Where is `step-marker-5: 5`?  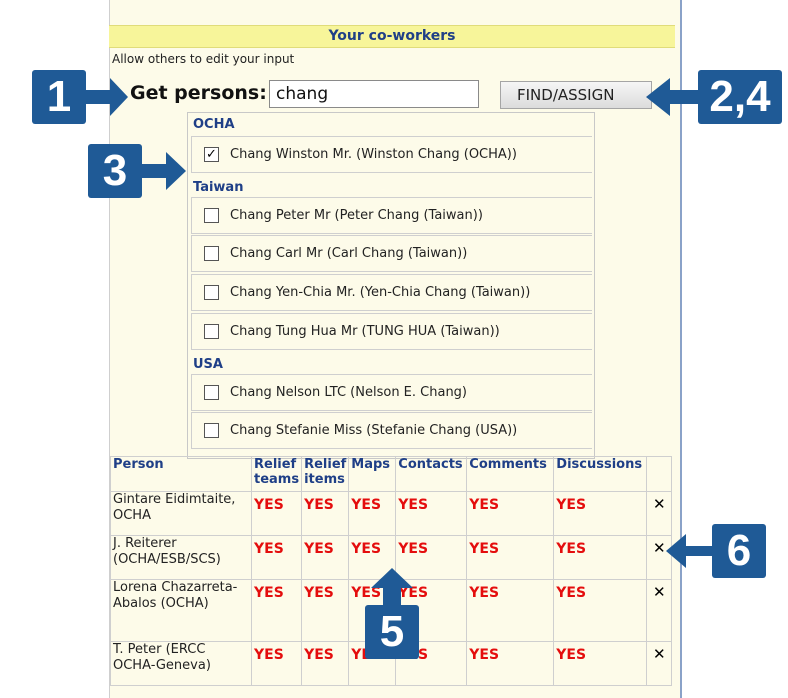 step-marker-5: 5 is located at coordinates (392, 632).